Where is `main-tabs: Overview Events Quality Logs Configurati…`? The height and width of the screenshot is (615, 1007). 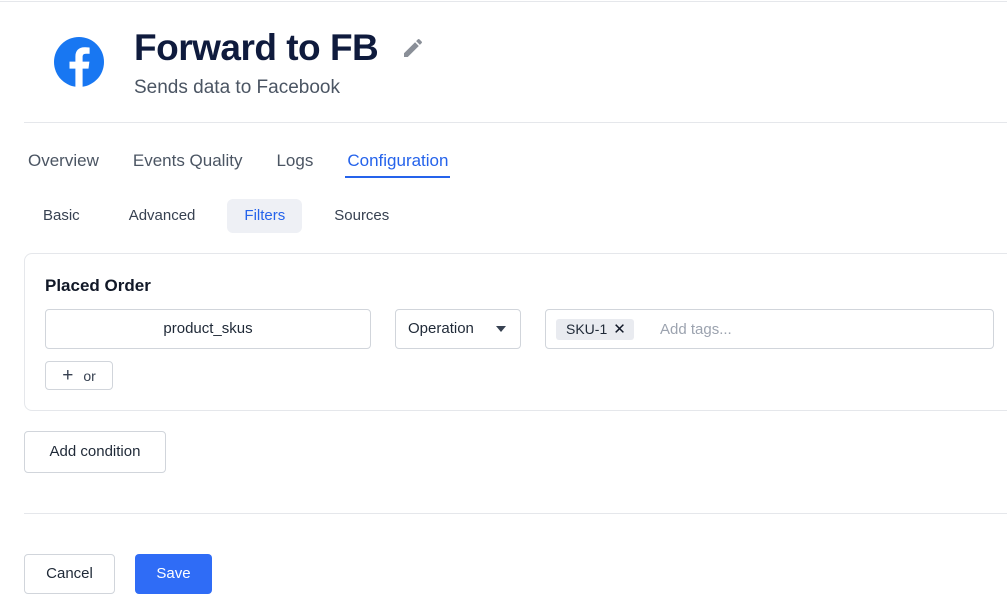
main-tabs: Overview Events Quality Logs Configurati… is located at coordinates (253, 164).